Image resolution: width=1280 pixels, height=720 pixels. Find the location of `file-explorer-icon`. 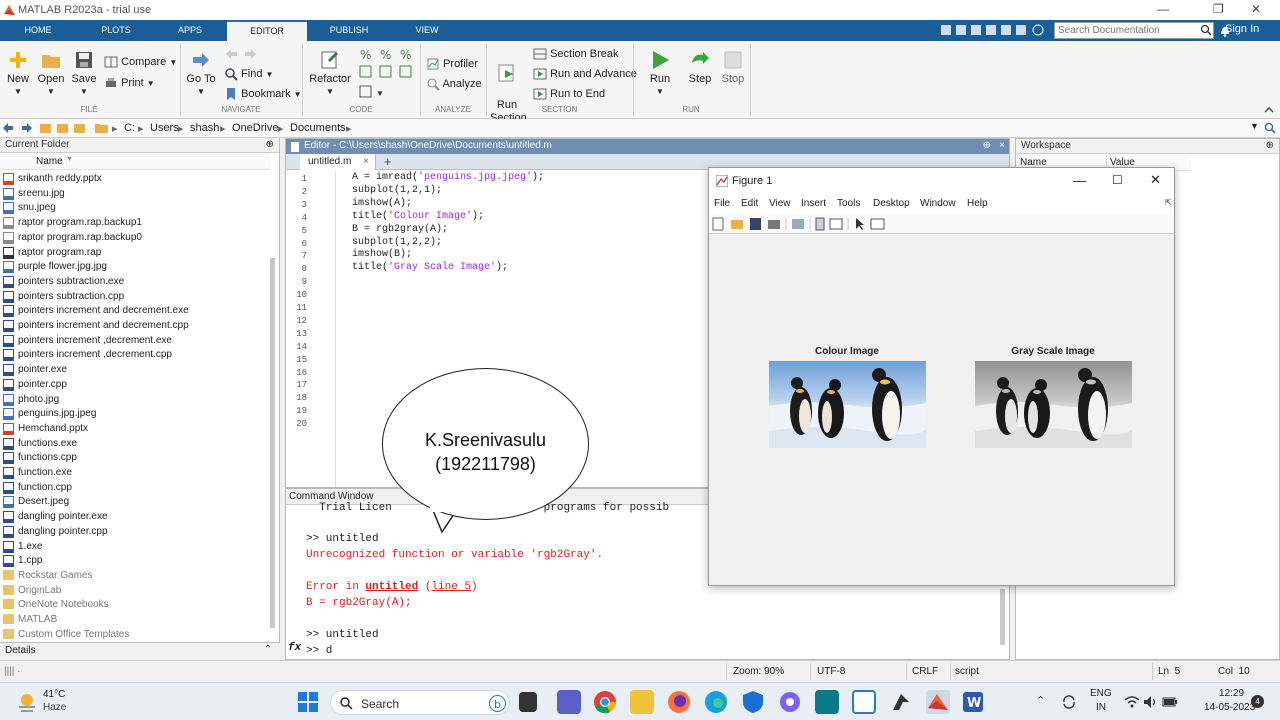

file-explorer-icon is located at coordinates (642, 702).